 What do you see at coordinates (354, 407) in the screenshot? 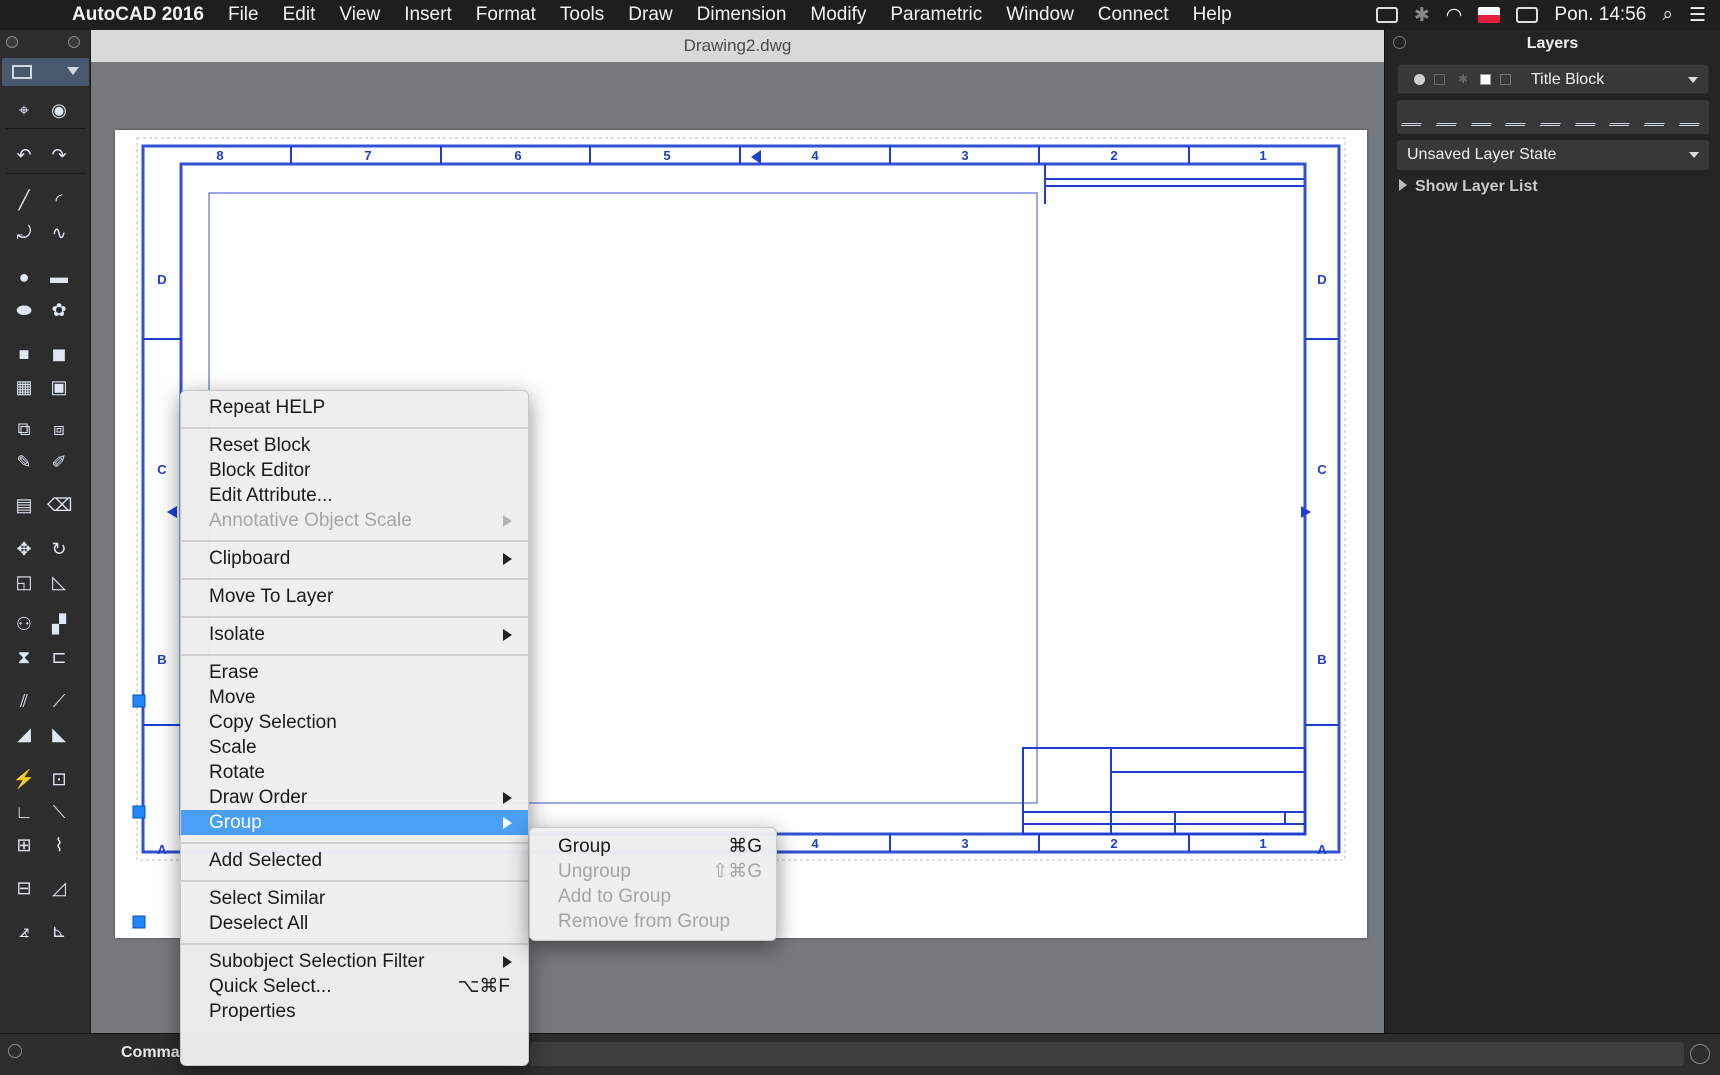
I see `menu-item-repeat-help: Repeat HELP` at bounding box center [354, 407].